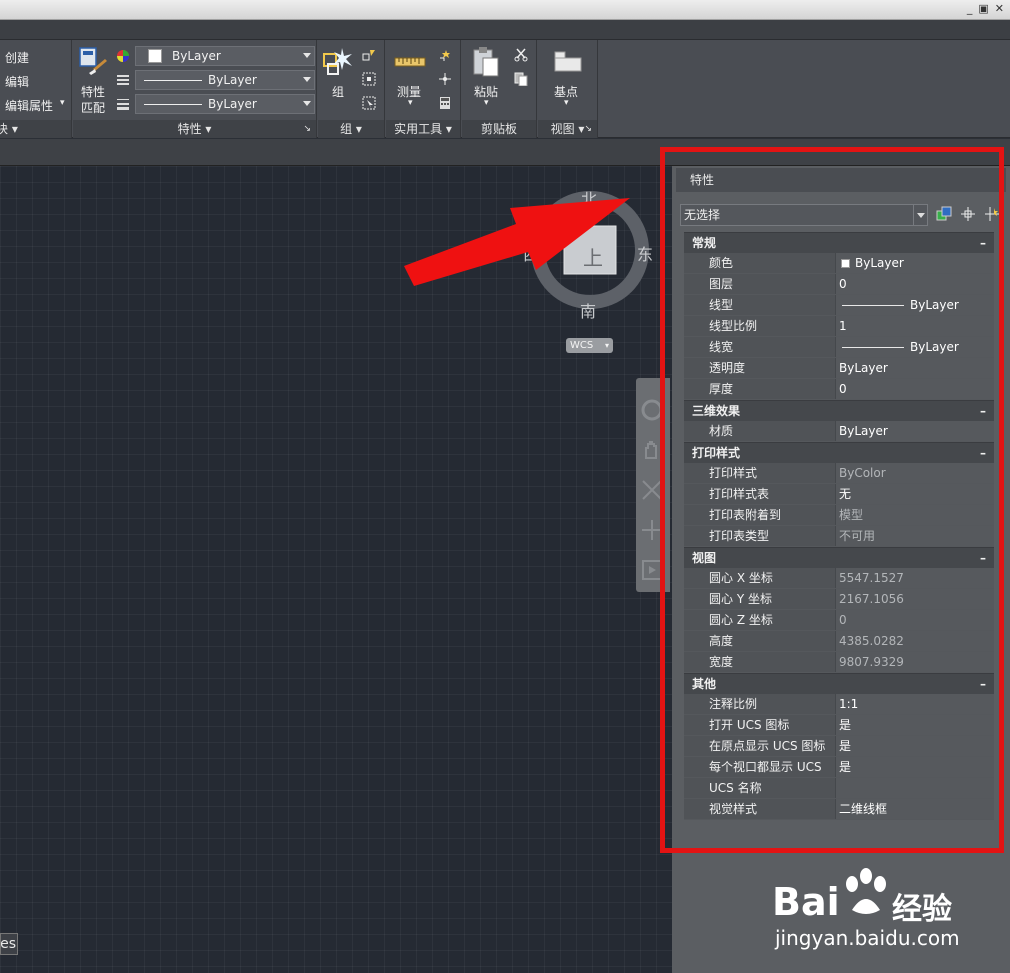  Describe the element at coordinates (804, 215) in the screenshot. I see `selection-dropdown: 无选择` at that location.